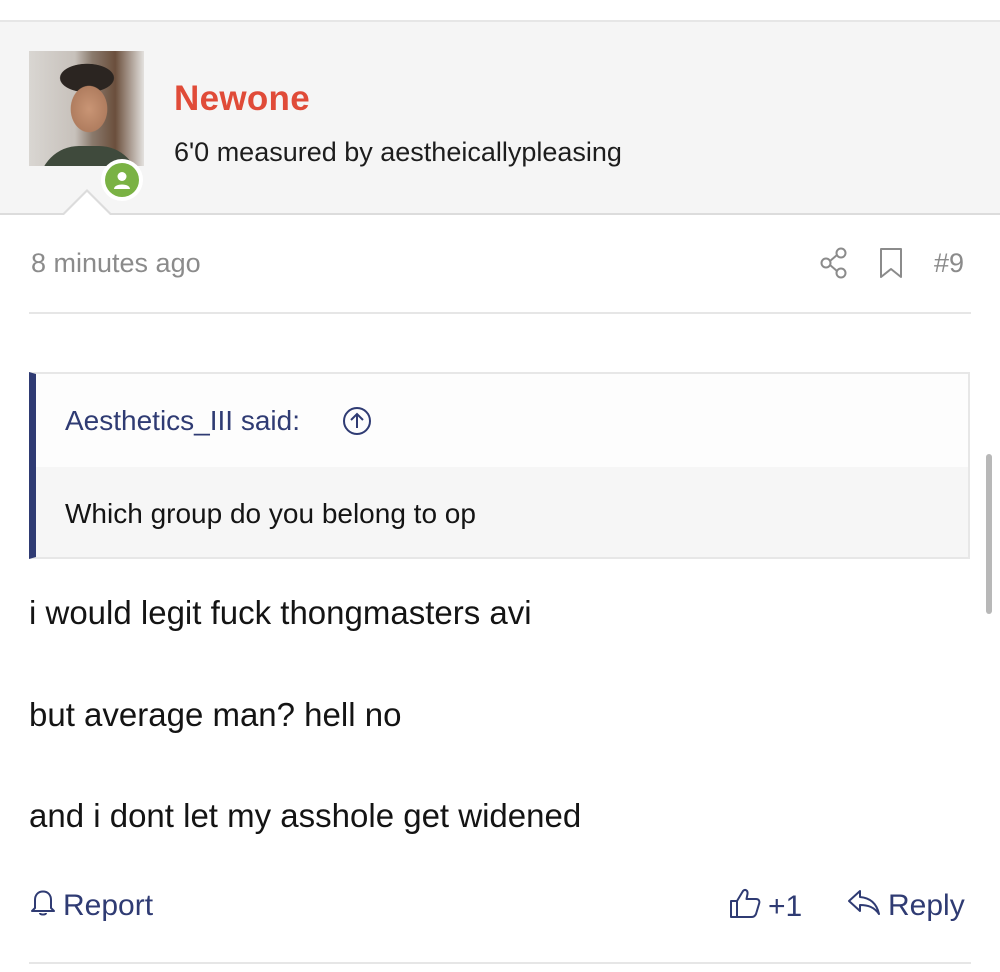 This screenshot has height=972, width=1000. Describe the element at coordinates (356, 420) in the screenshot. I see `jump-to-quote-icon` at that location.